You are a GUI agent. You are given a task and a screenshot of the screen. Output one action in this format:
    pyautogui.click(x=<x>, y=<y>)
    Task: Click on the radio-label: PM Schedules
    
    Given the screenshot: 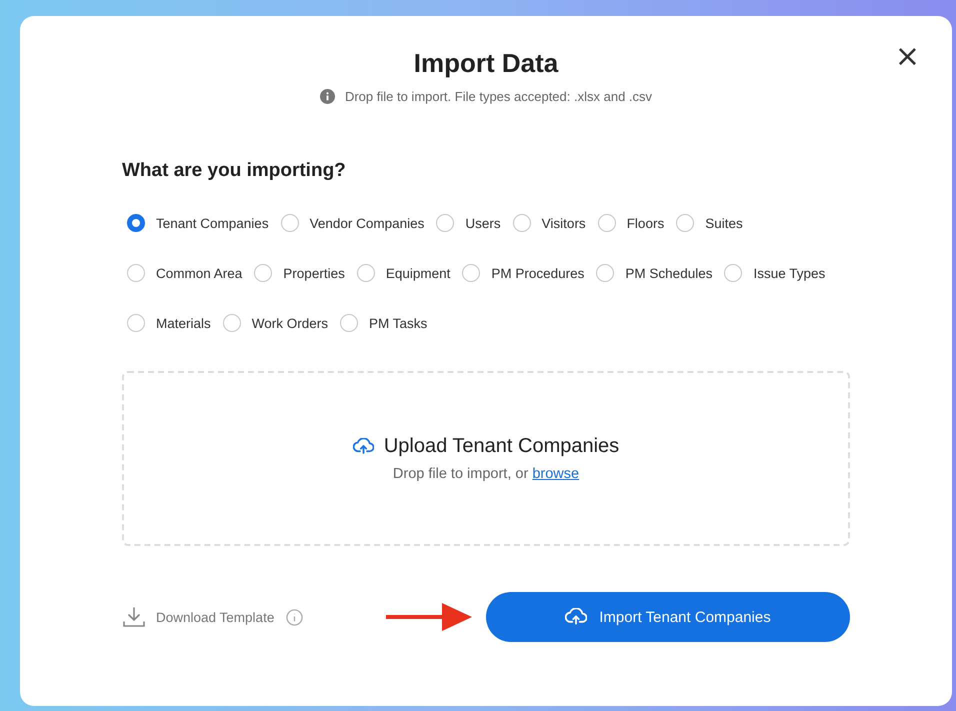 What is the action you would take?
    pyautogui.click(x=668, y=273)
    